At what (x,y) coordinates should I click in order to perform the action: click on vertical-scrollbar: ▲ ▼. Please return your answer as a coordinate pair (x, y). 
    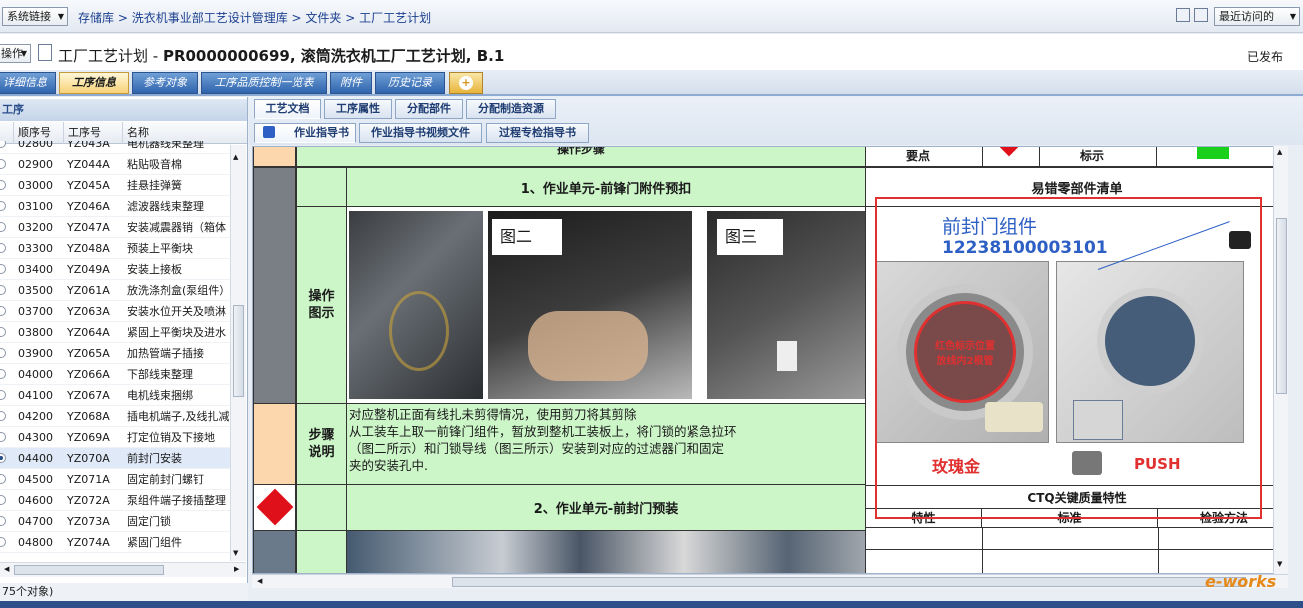
    Looking at the image, I should click on (238, 353).